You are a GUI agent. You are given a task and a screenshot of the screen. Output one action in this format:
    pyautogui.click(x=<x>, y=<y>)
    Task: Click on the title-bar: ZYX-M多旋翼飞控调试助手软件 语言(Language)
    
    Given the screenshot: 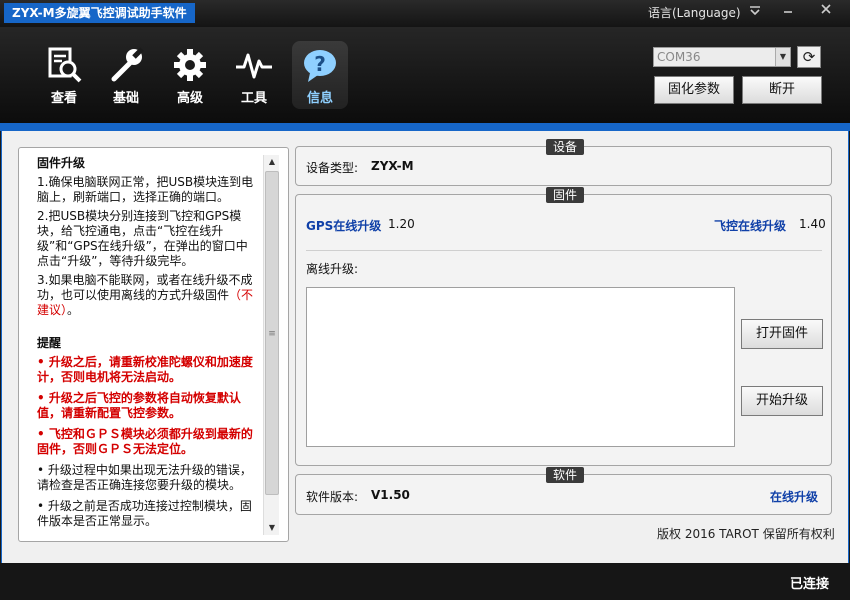 What is the action you would take?
    pyautogui.click(x=425, y=13)
    